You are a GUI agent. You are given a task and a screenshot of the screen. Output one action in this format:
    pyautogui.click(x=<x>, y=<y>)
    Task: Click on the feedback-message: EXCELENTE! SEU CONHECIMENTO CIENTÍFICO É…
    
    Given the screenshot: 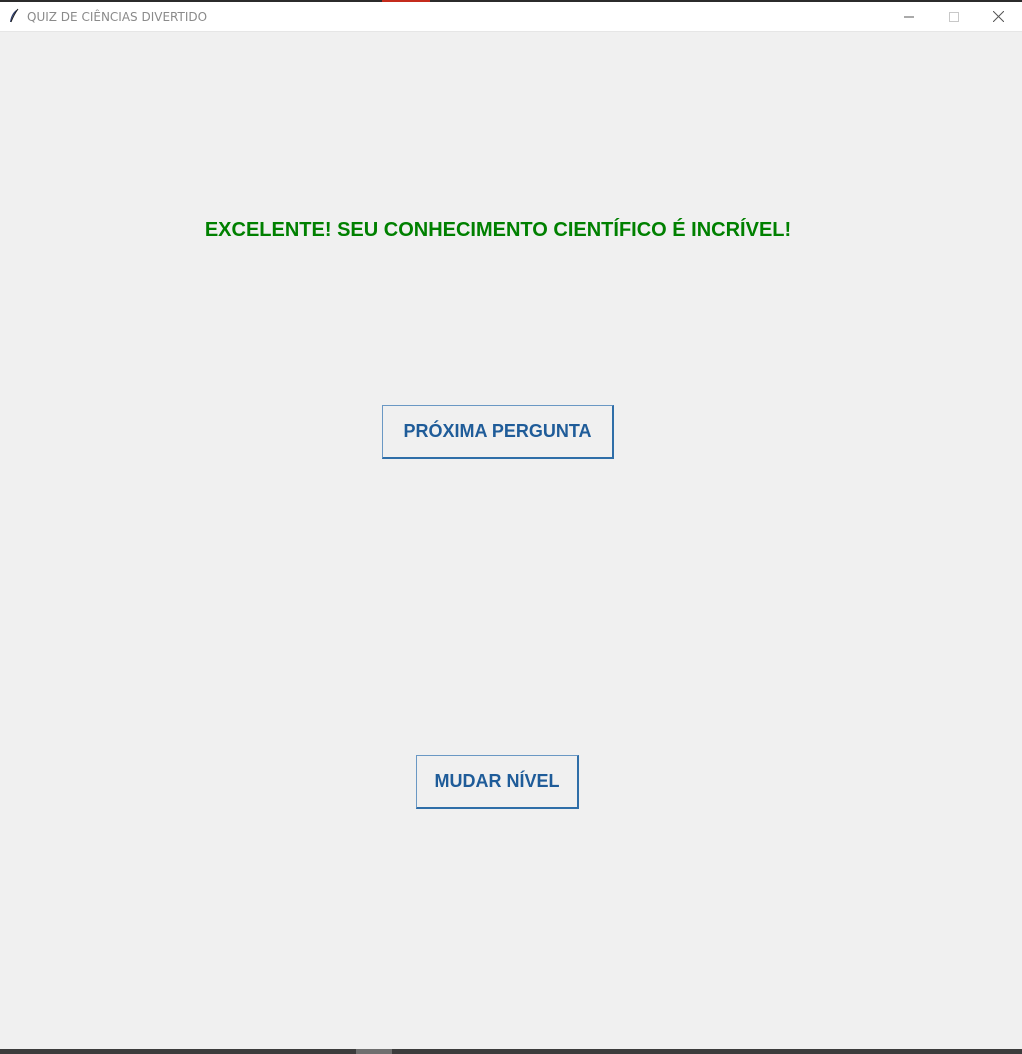 What is the action you would take?
    pyautogui.click(x=498, y=230)
    